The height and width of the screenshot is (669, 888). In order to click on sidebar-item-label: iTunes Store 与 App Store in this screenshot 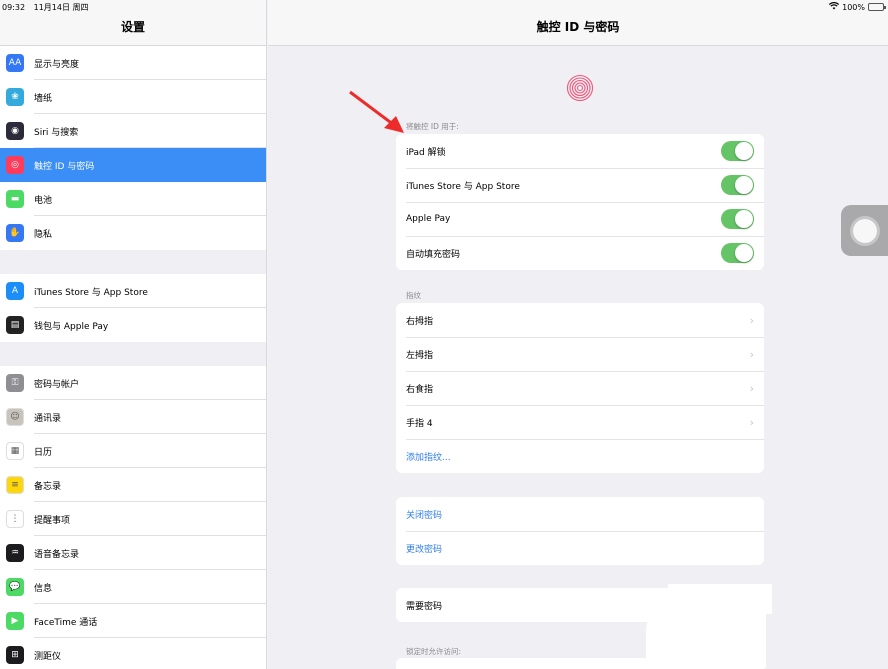, I will do `click(91, 292)`.